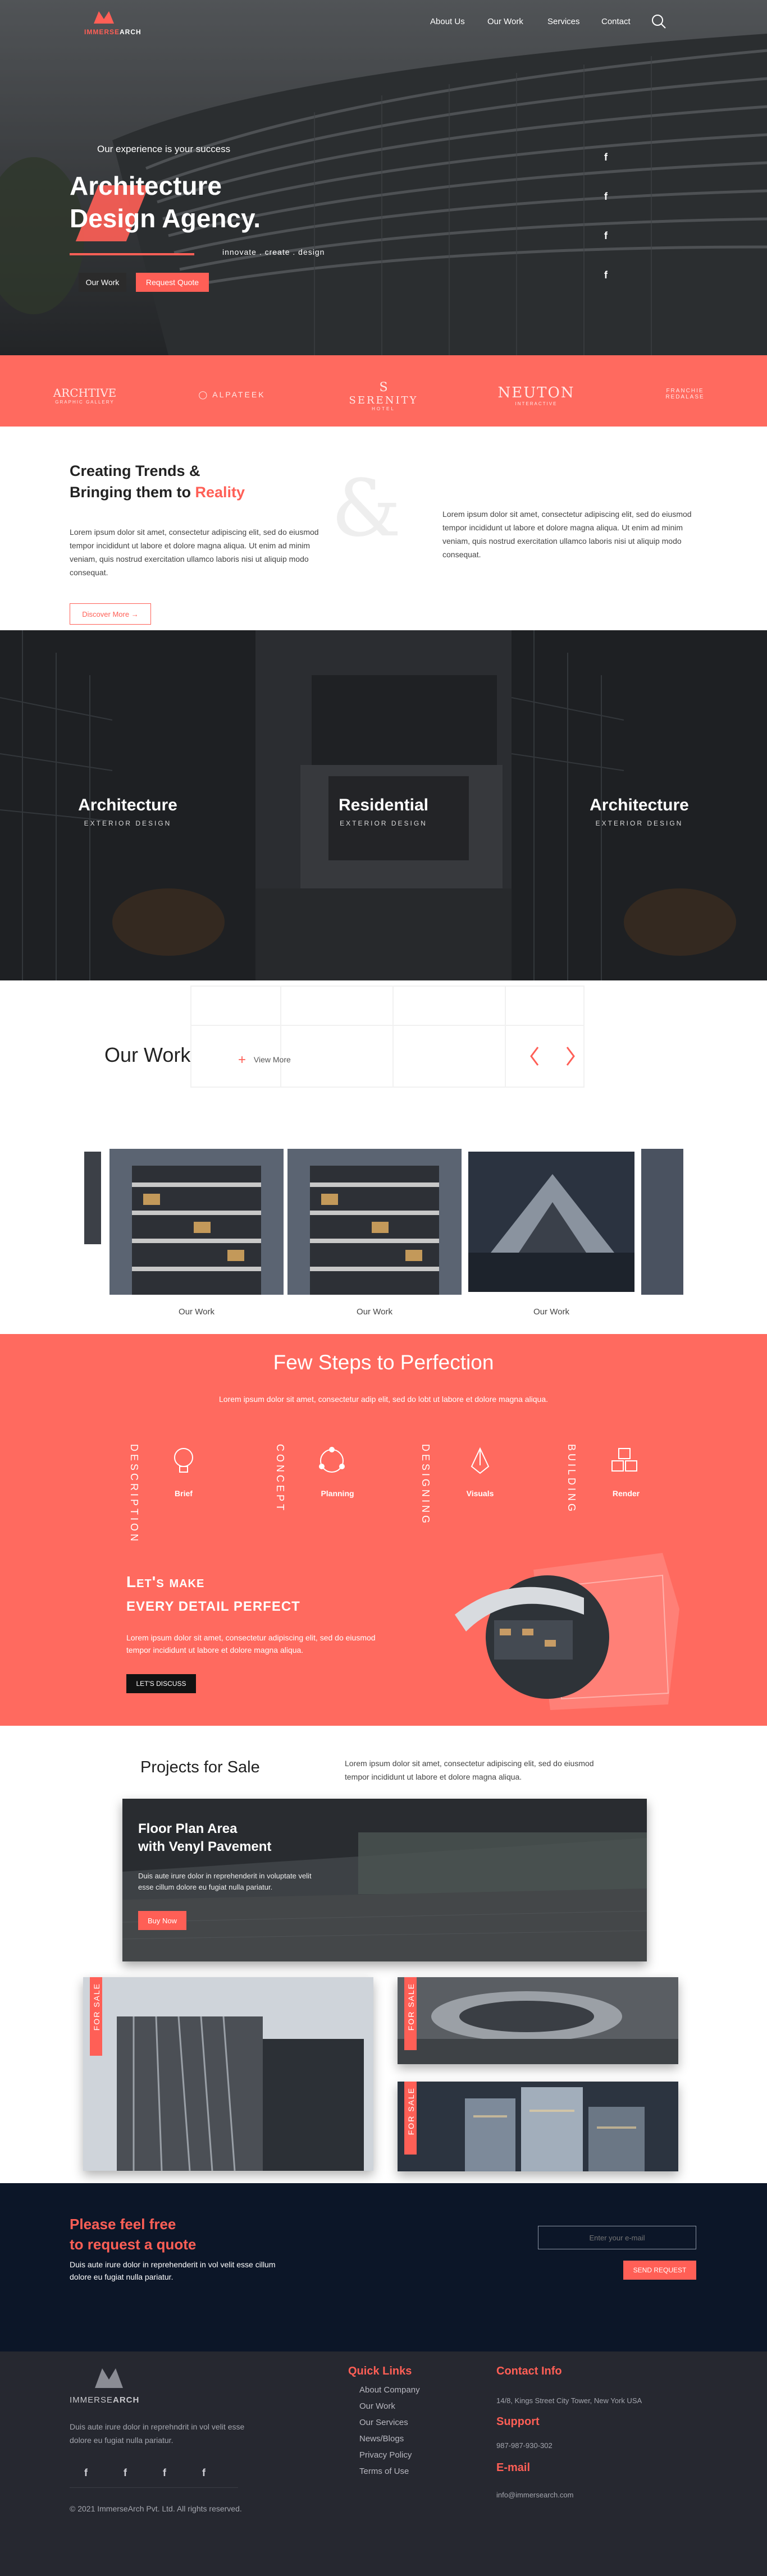  Describe the element at coordinates (571, 1479) in the screenshot. I see `step-vertical-label: BUILDING` at that location.